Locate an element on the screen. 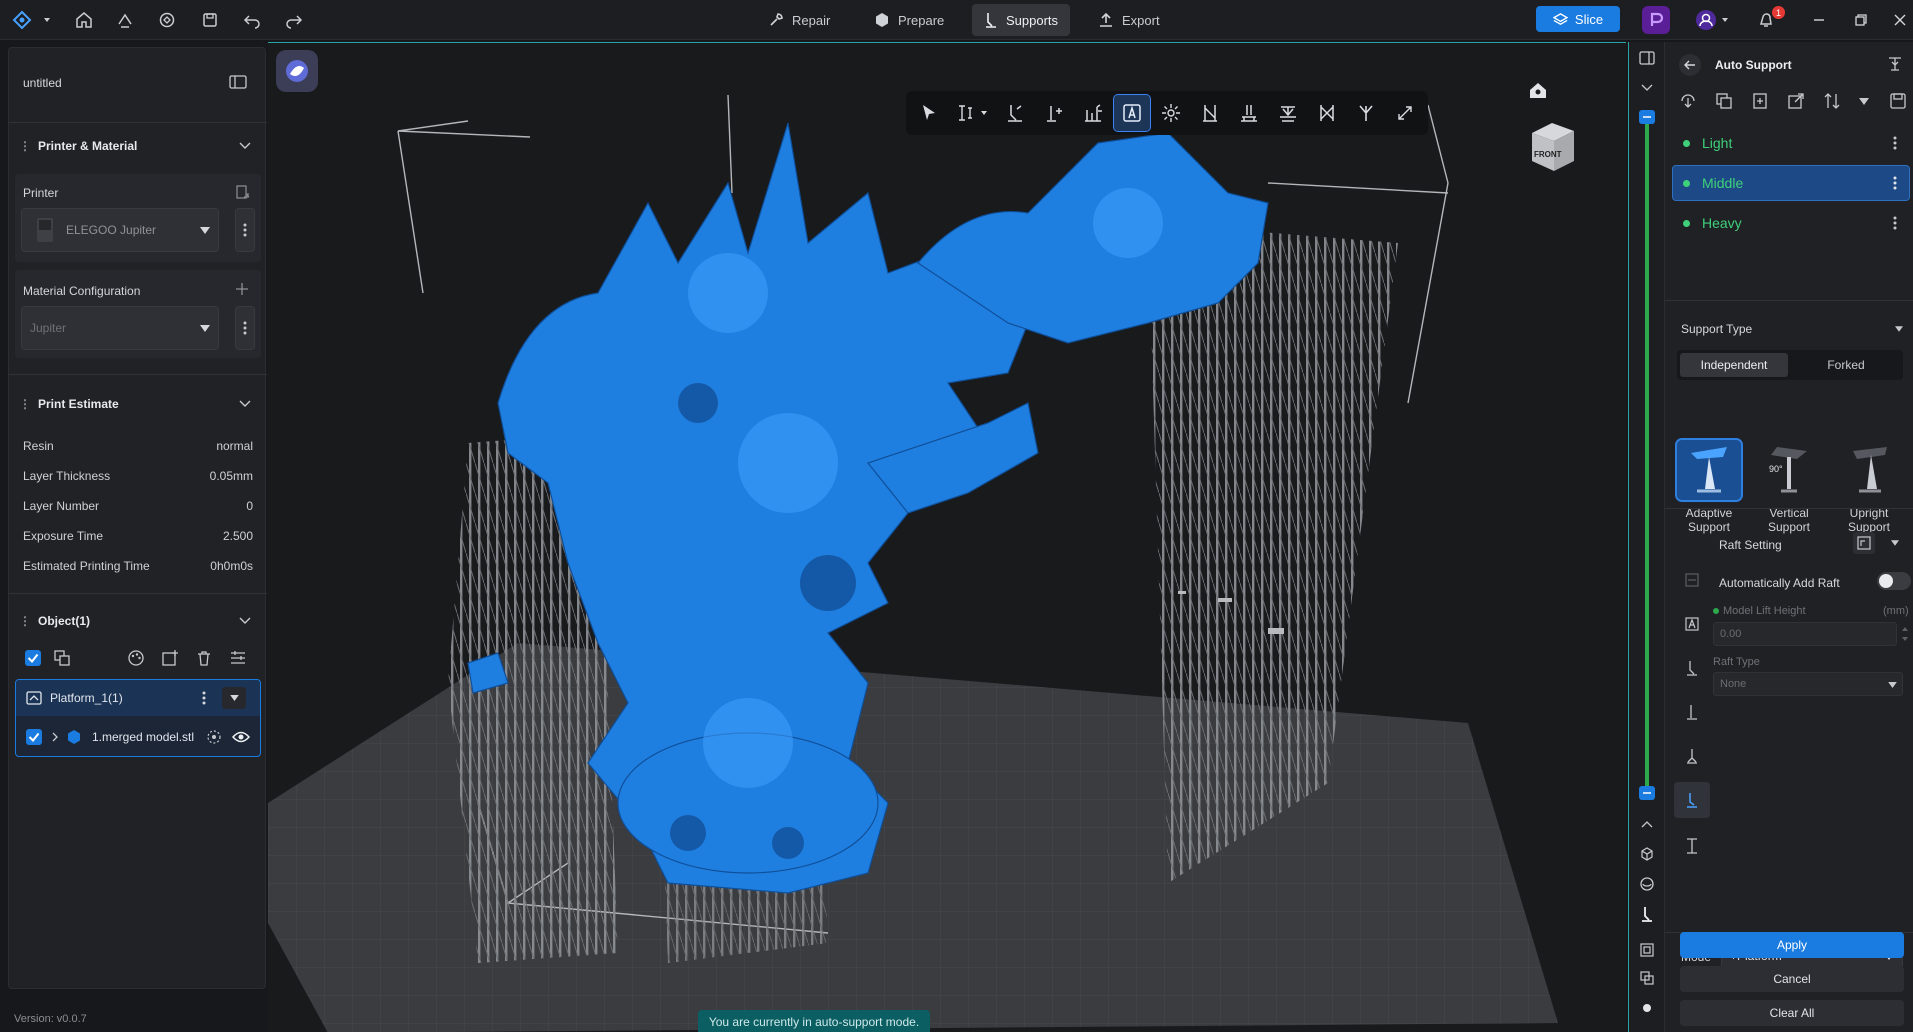  chevron-right-icon is located at coordinates (55, 737).